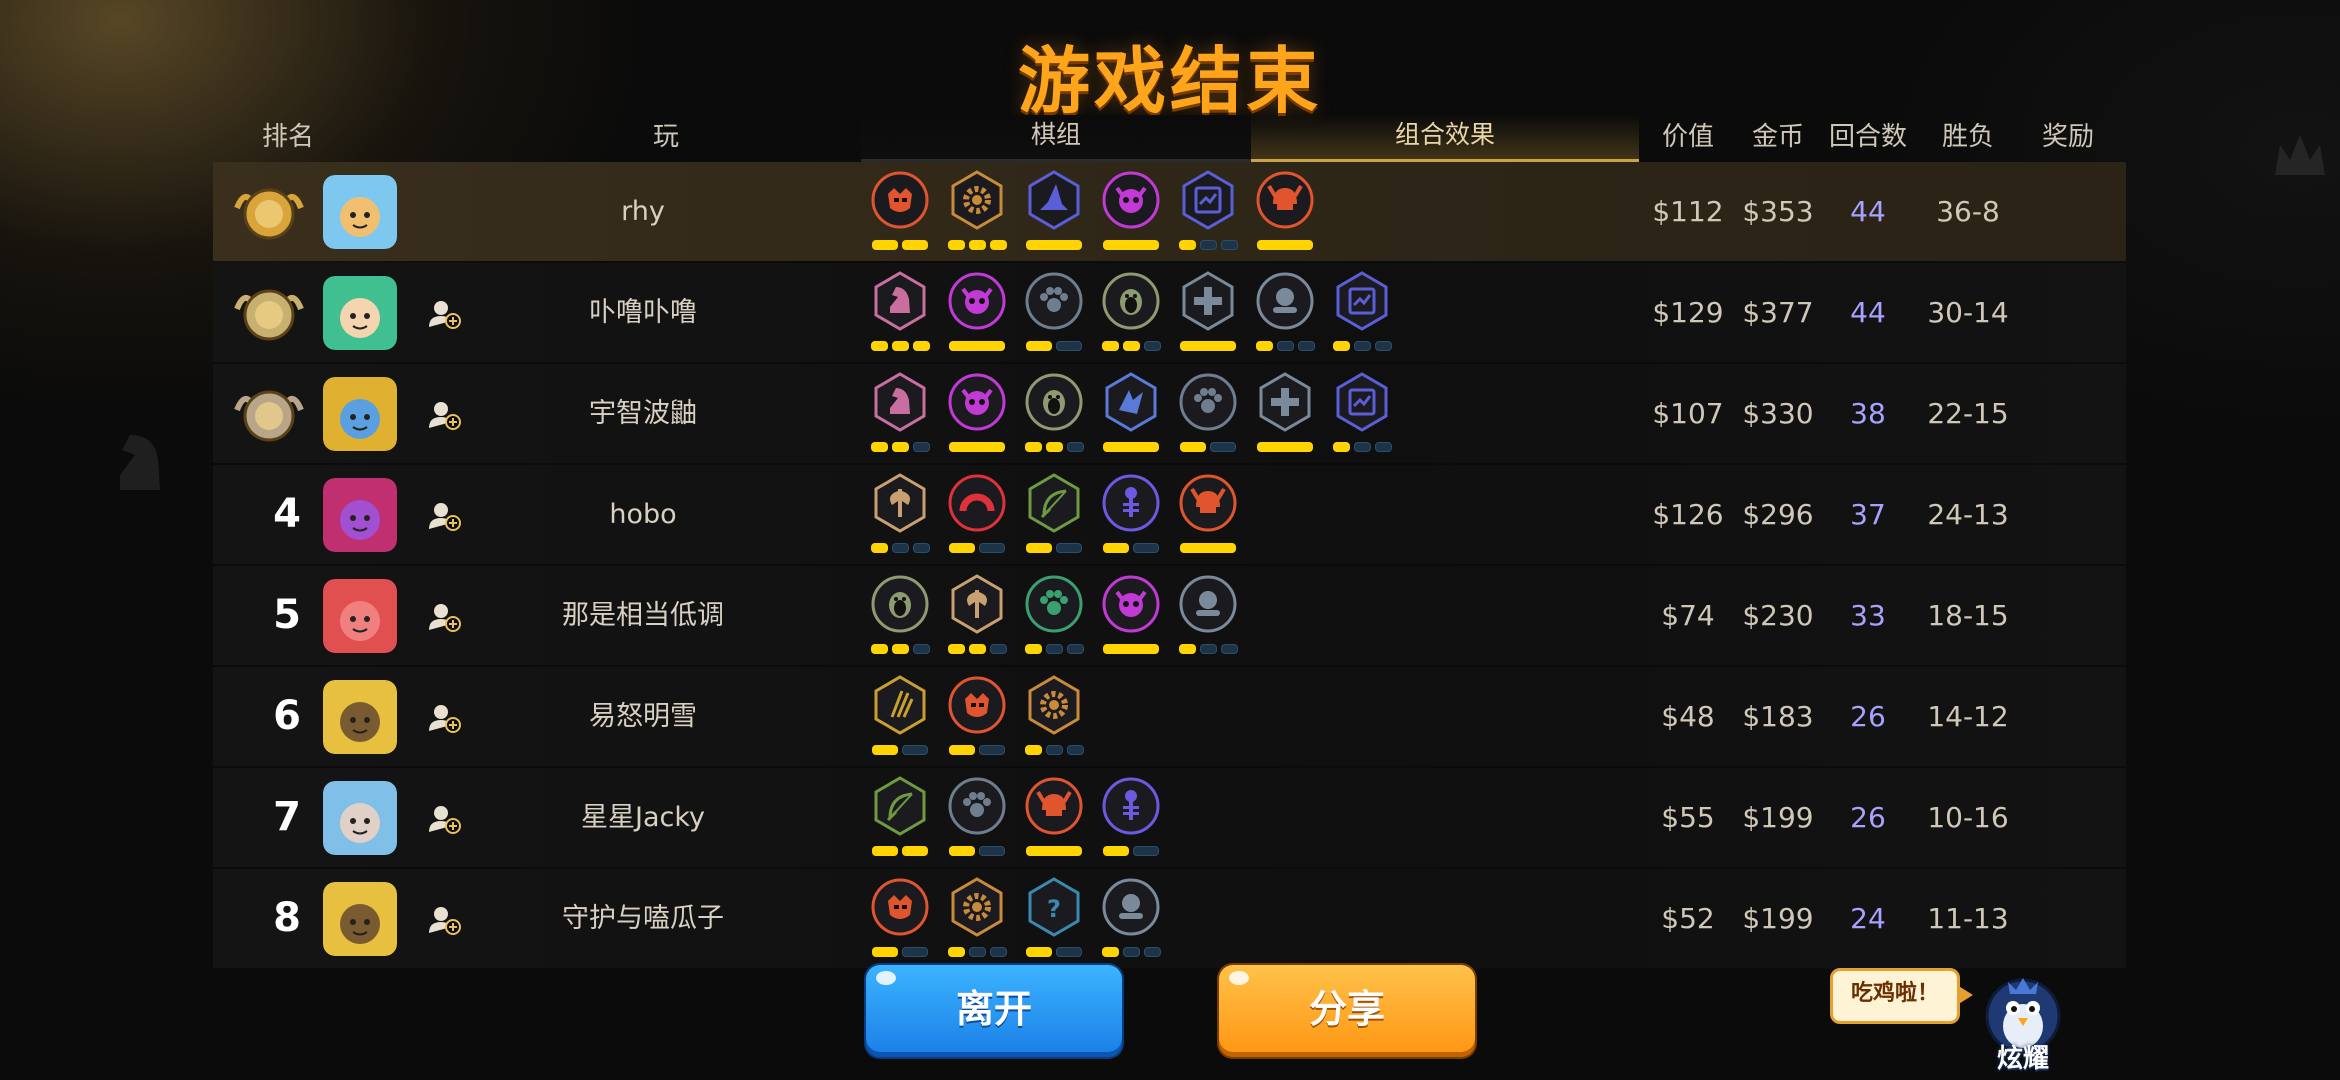  I want to click on player-name: 卟噜卟噜, so click(643, 312).